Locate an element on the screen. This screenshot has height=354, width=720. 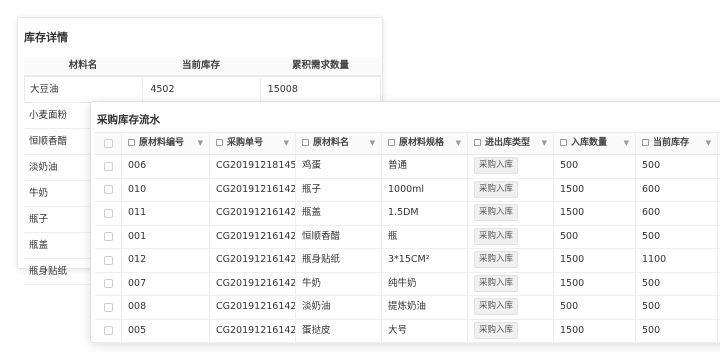
cell-cumulative-demand: 15008 is located at coordinates (319, 89).